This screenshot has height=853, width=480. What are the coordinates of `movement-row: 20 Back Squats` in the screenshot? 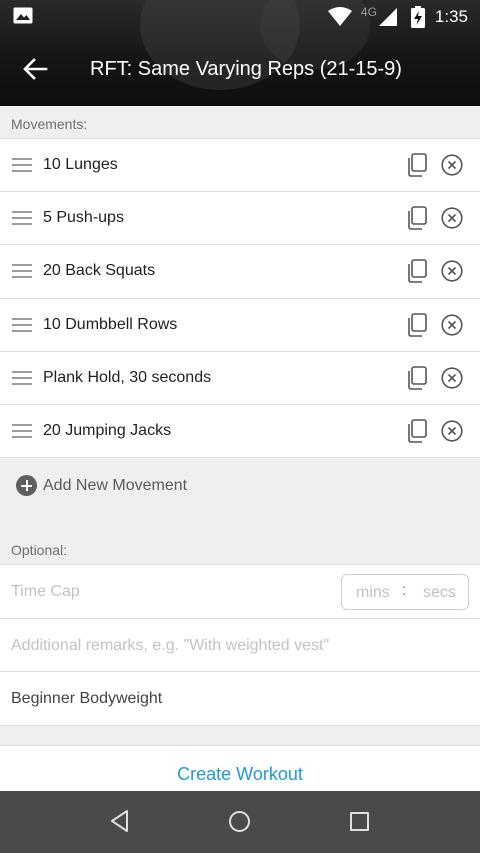 It's located at (240, 272).